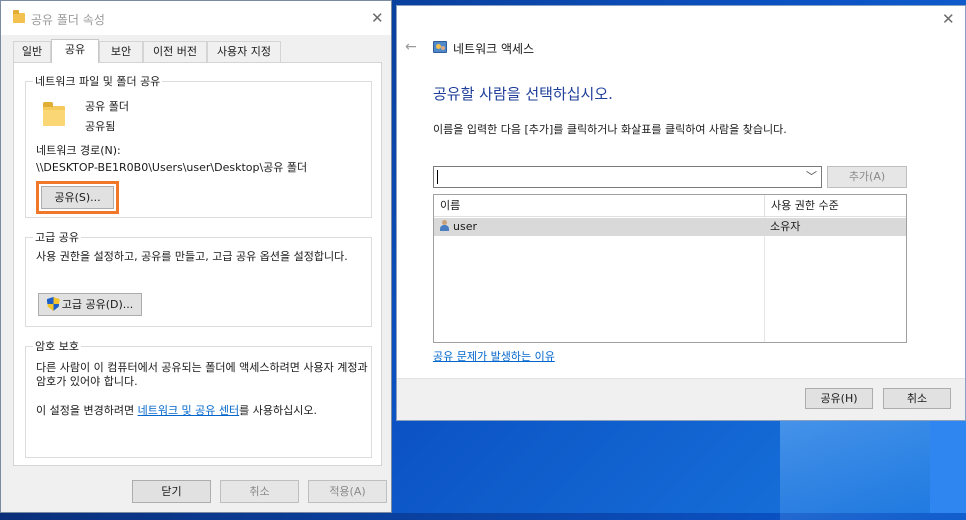 This screenshot has height=520, width=966. Describe the element at coordinates (444, 225) in the screenshot. I see `user-icon` at that location.